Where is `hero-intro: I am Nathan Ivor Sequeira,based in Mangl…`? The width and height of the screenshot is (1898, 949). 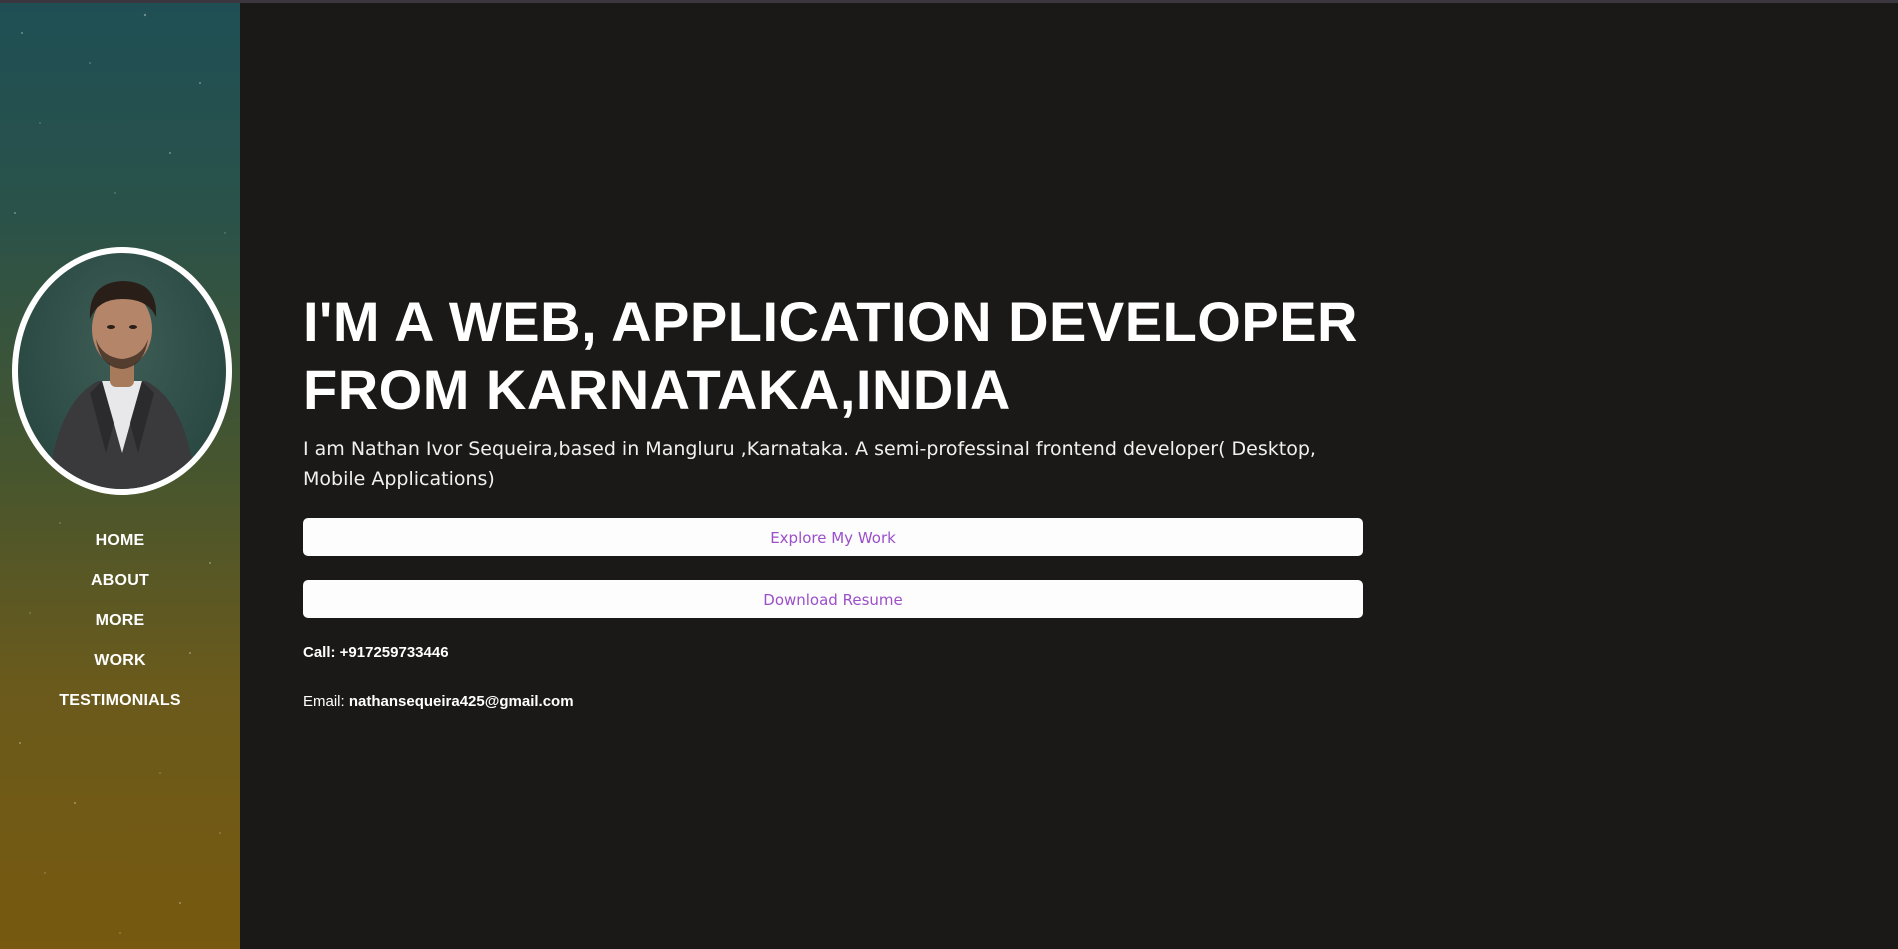
hero-intro: I am Nathan Ivor Sequeira,based in Mangl… is located at coordinates (809, 464).